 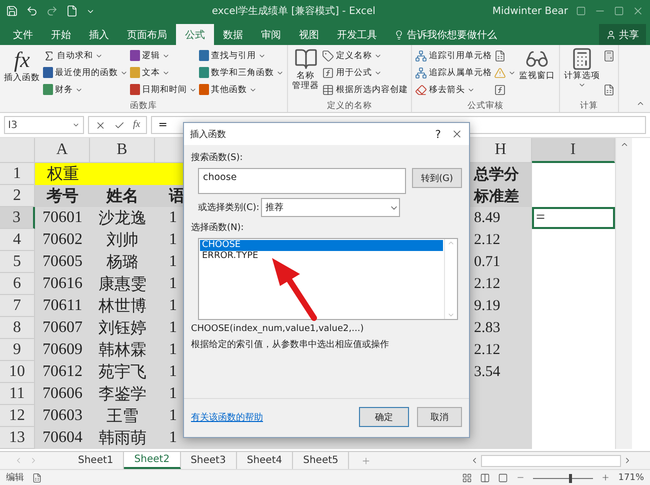 I want to click on table-cell: 林世博, so click(x=122, y=306).